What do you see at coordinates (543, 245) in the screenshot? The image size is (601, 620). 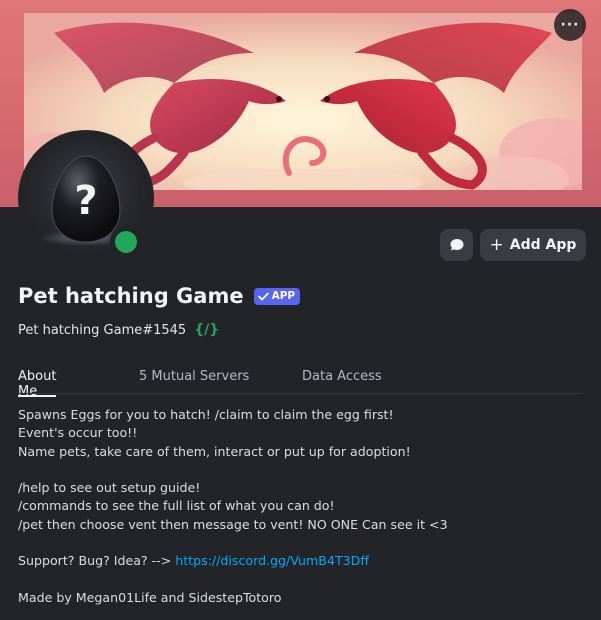 I see `add-app-label: Add App` at bounding box center [543, 245].